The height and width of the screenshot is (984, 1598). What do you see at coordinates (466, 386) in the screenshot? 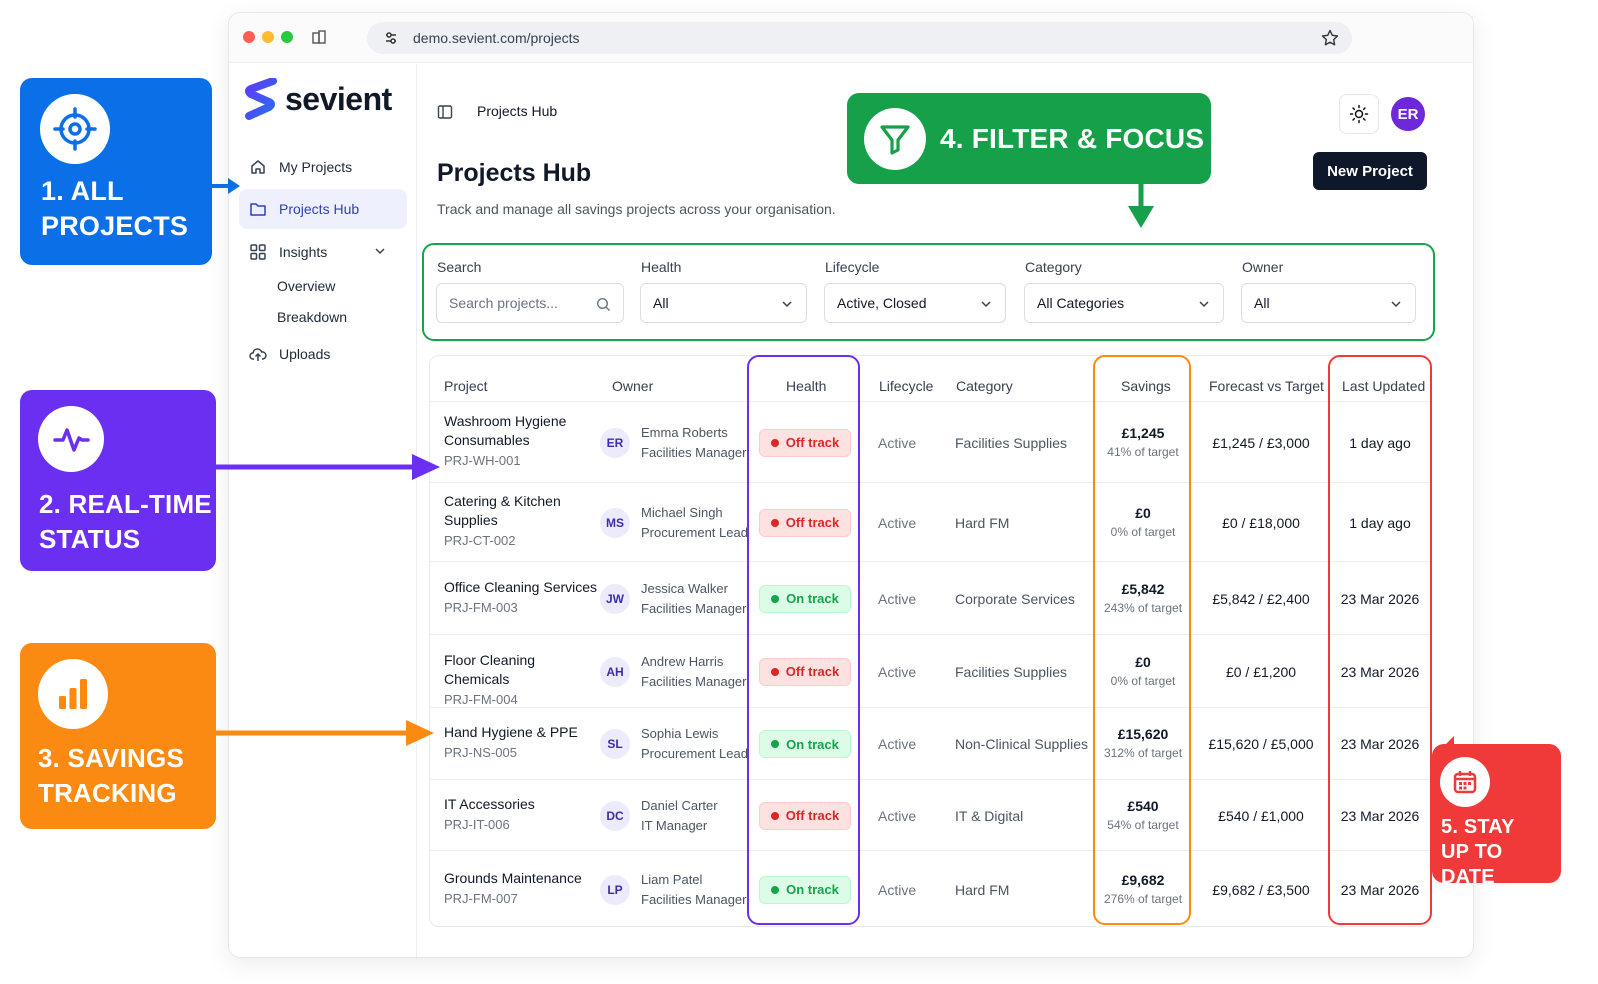
I see `column-header-project: Project` at bounding box center [466, 386].